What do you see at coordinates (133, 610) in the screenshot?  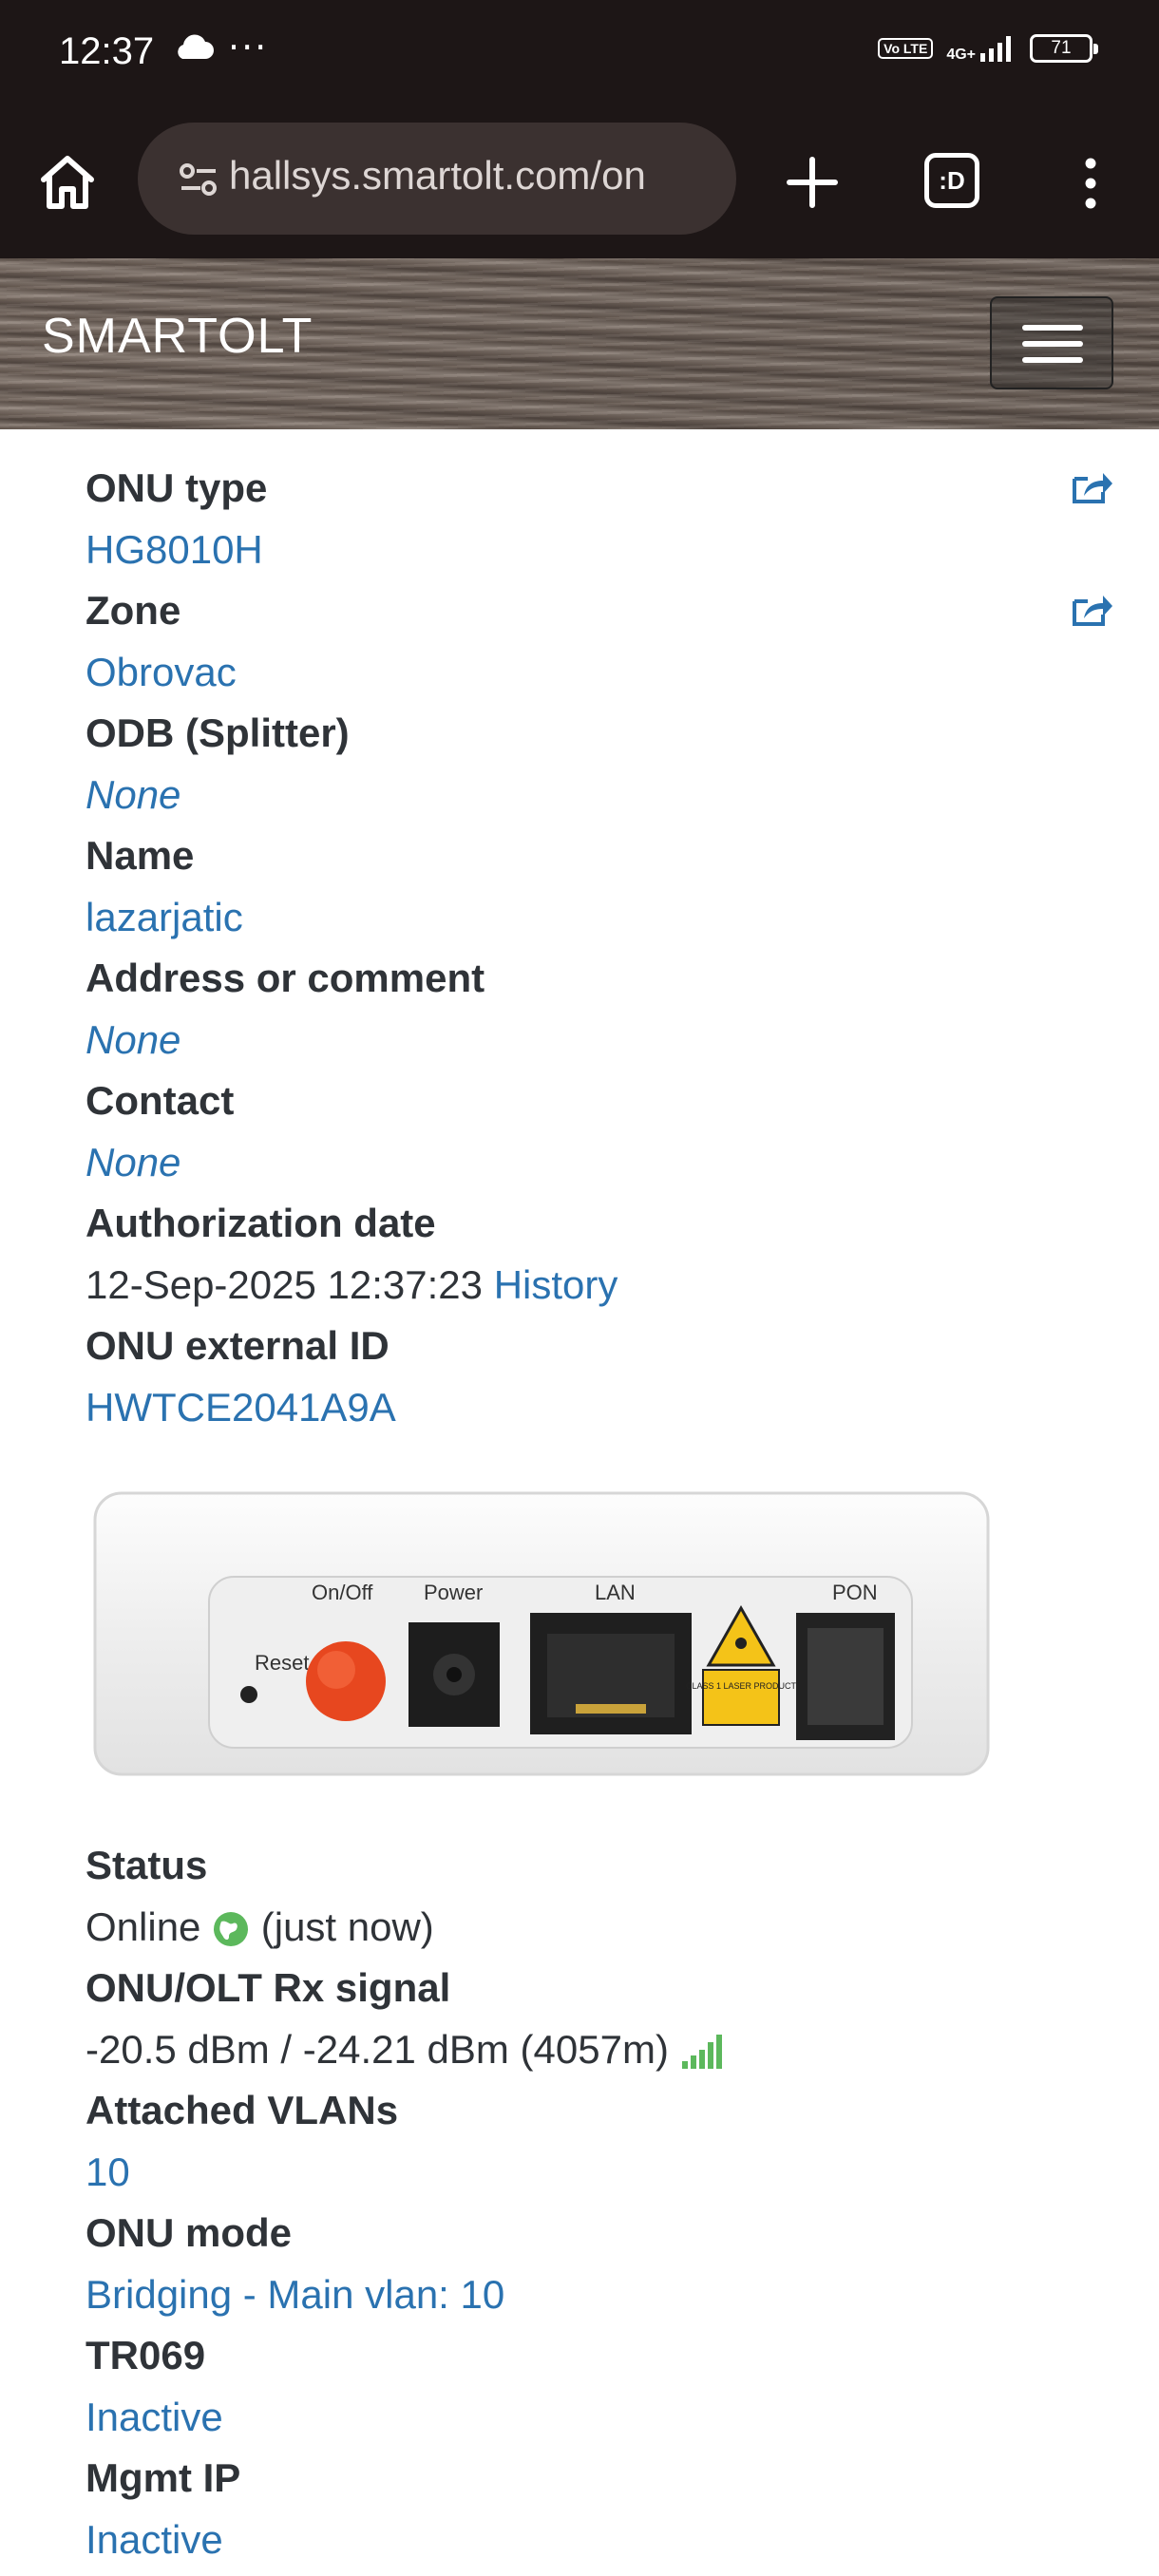 I see `zone-label: Zone` at bounding box center [133, 610].